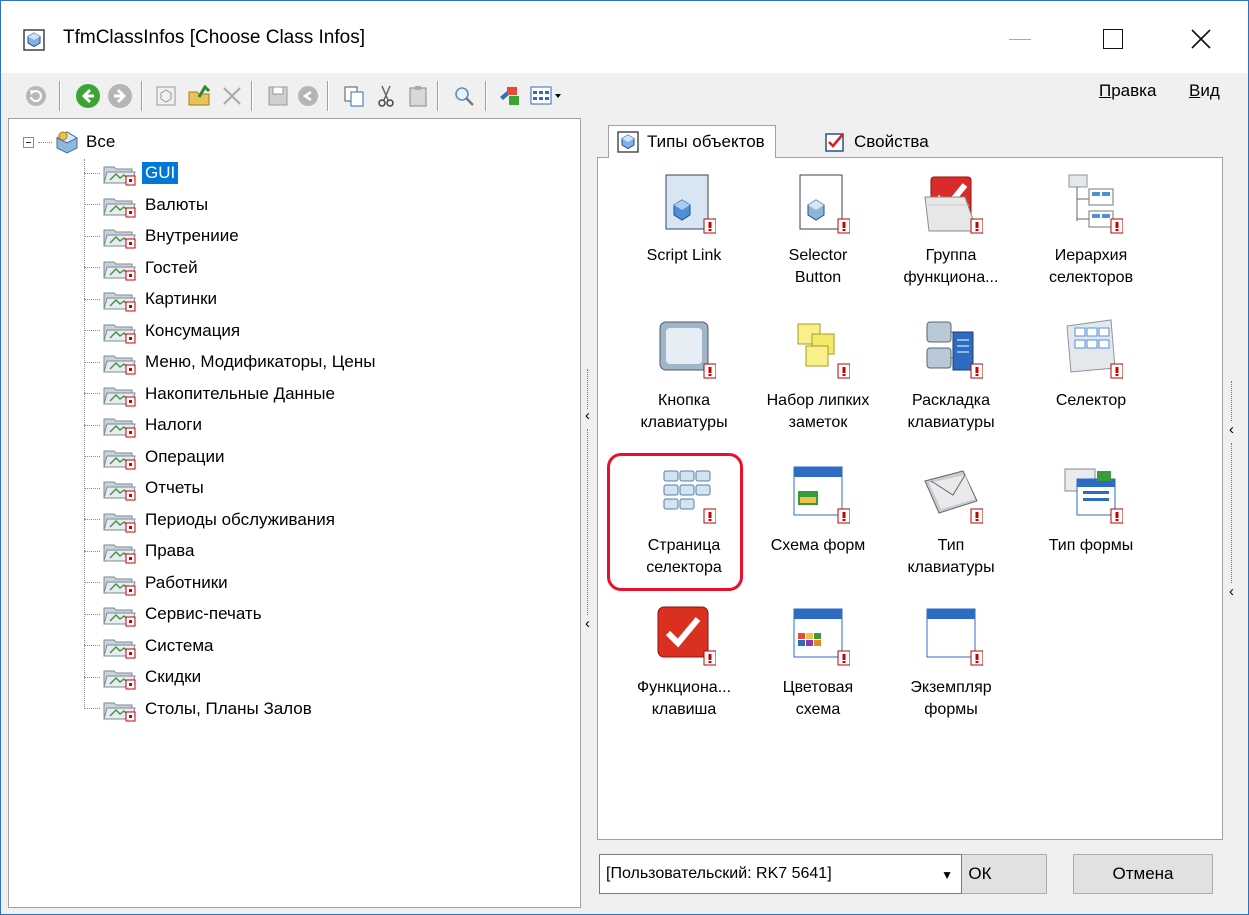  What do you see at coordinates (684, 255) in the screenshot?
I see `object-type-label: Script Link` at bounding box center [684, 255].